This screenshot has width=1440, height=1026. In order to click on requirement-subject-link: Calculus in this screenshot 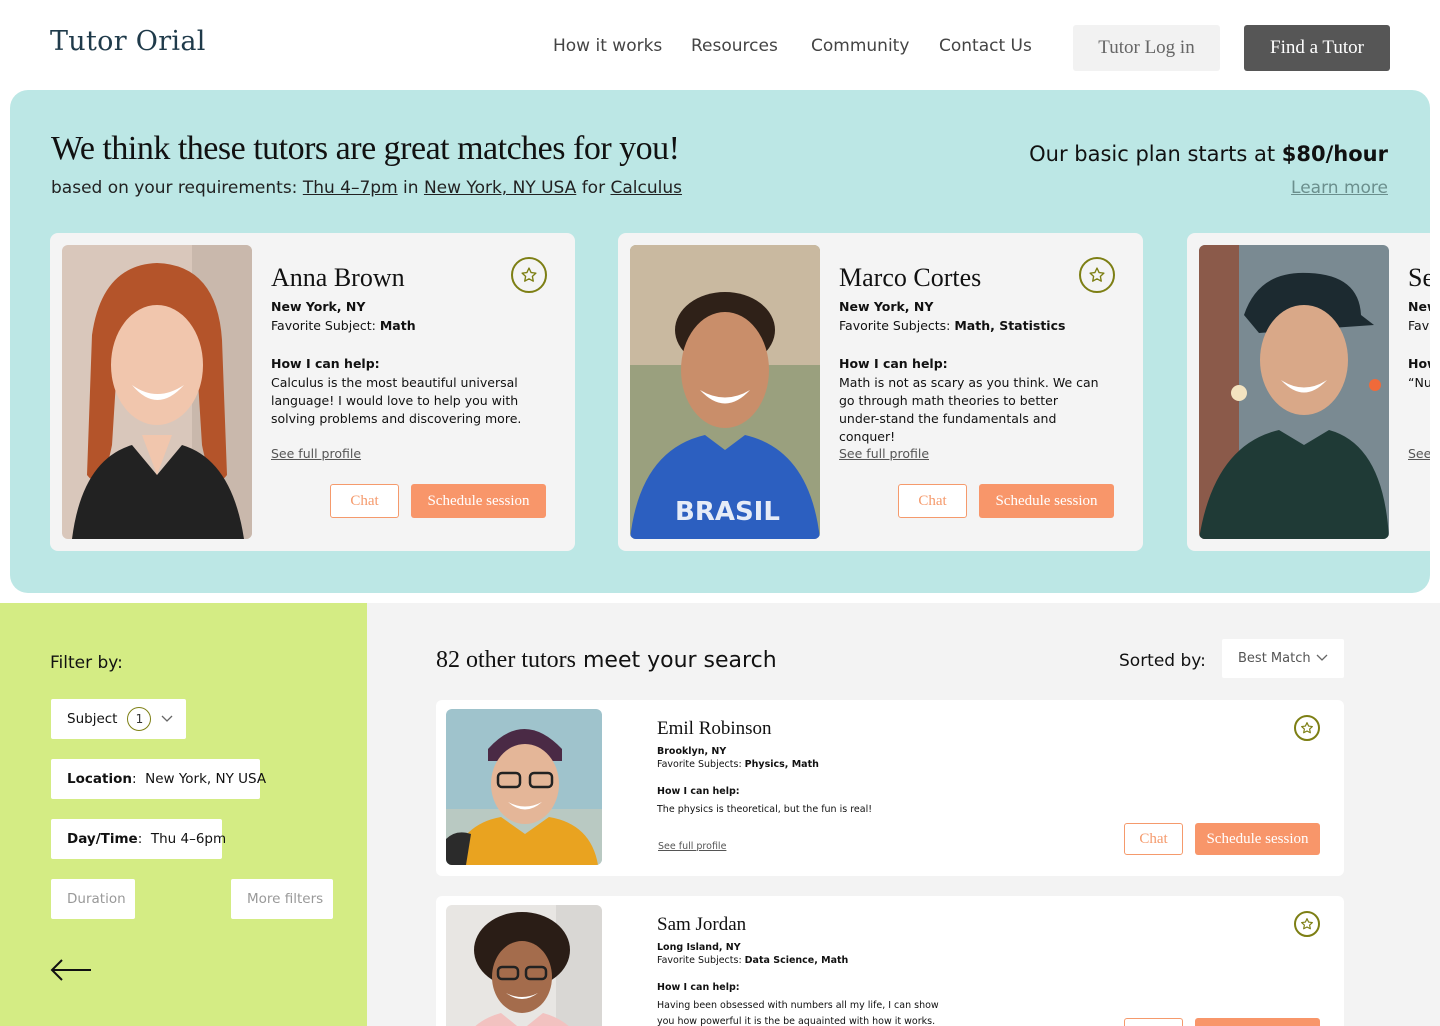, I will do `click(646, 188)`.